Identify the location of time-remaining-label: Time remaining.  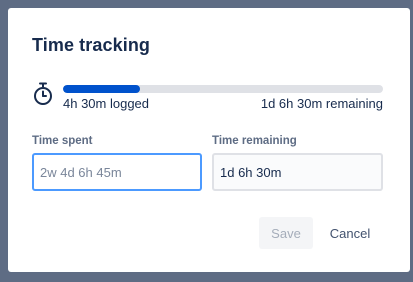
(254, 141).